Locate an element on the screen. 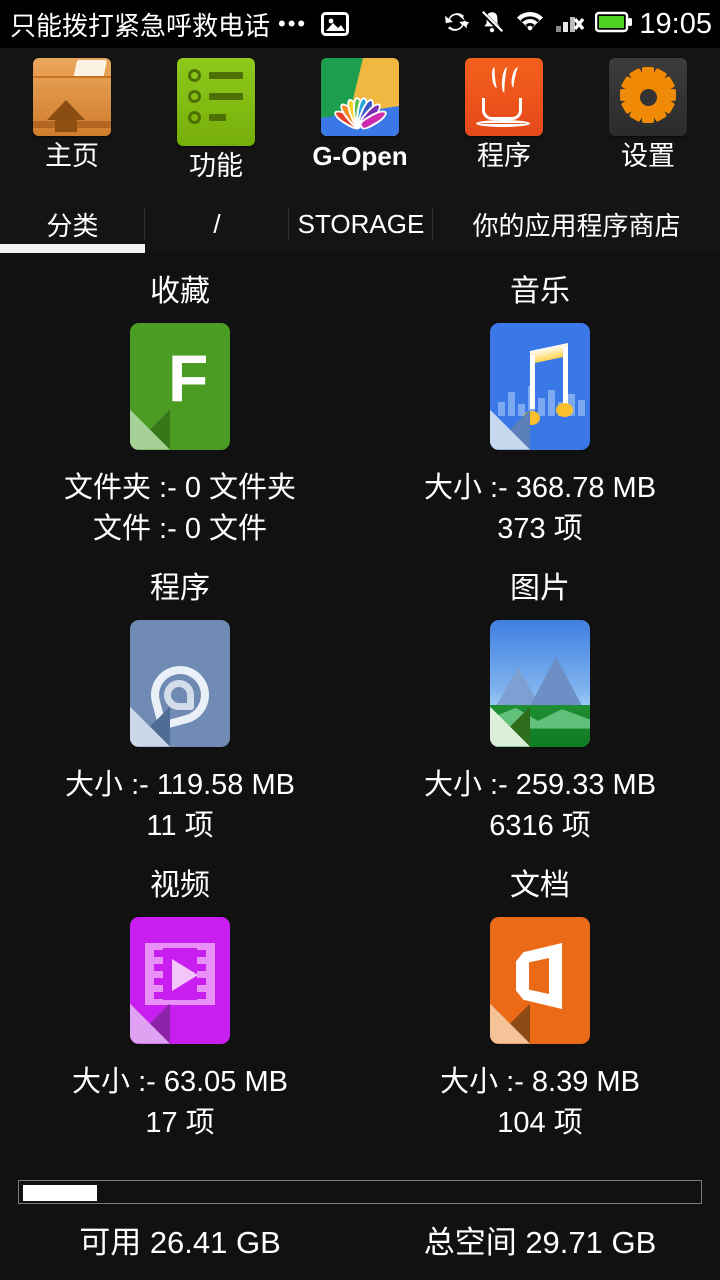  storage-progress-bar is located at coordinates (360, 1192).